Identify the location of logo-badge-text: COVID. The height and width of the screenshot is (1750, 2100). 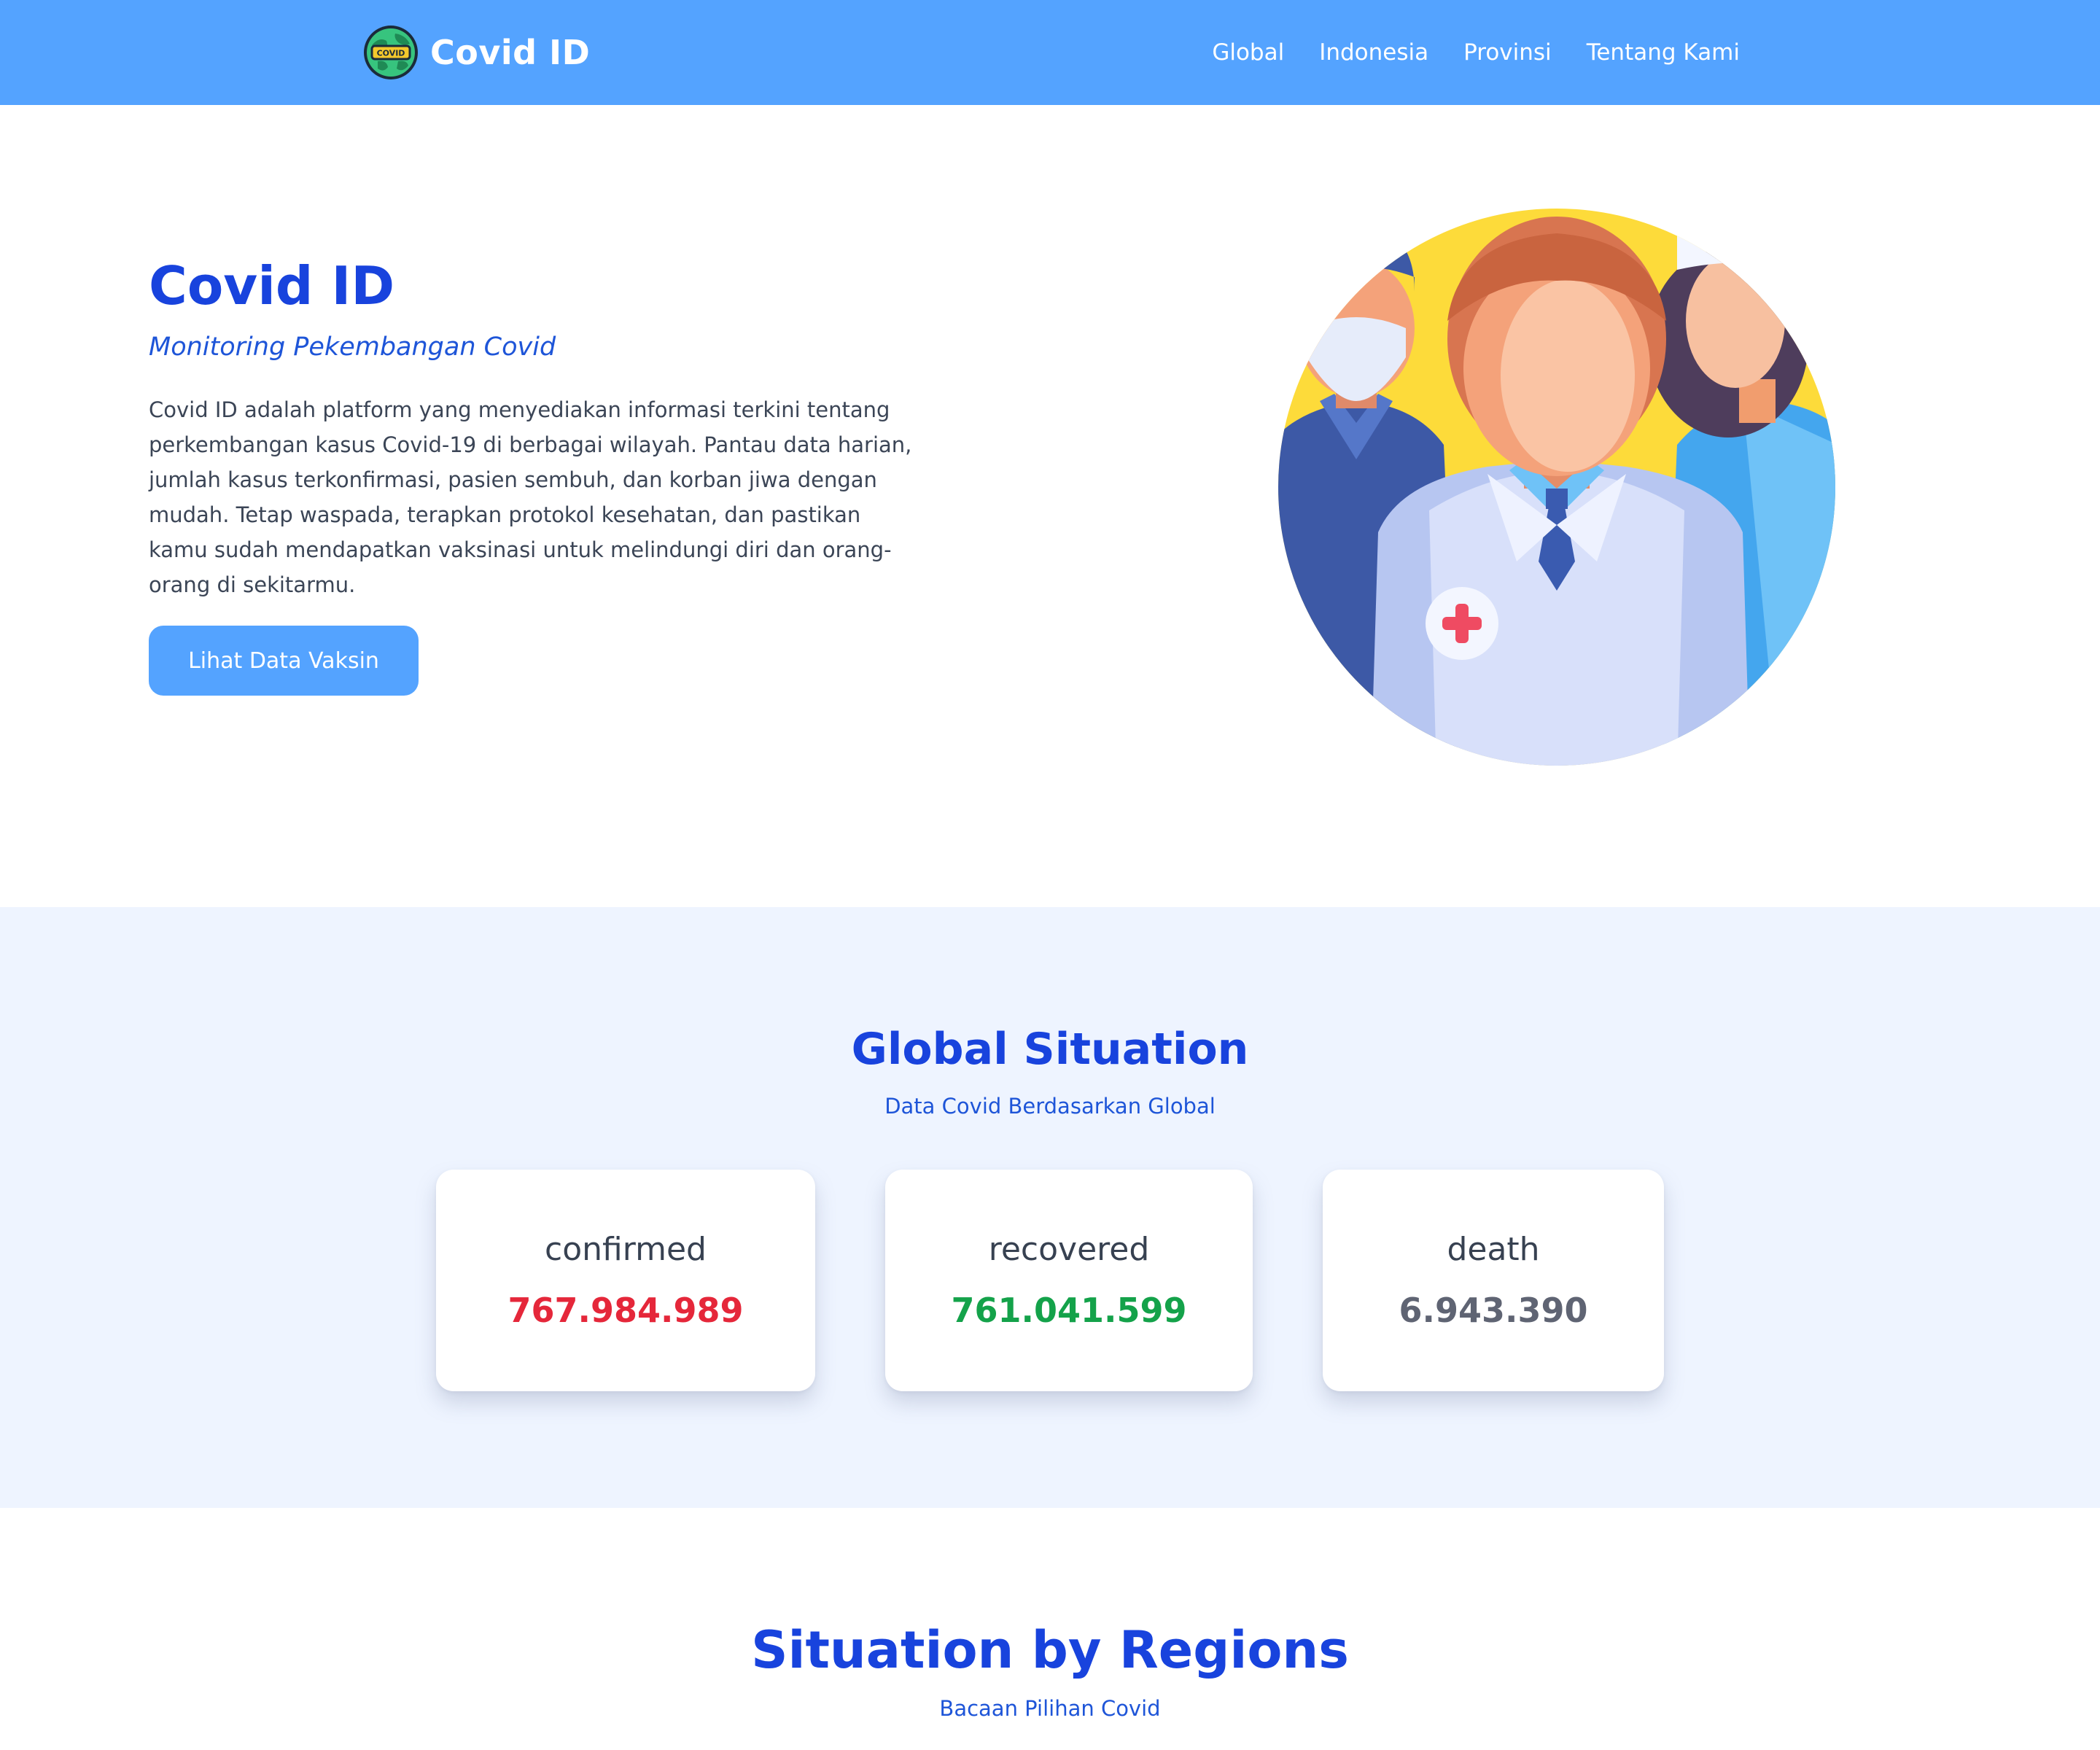
(391, 53).